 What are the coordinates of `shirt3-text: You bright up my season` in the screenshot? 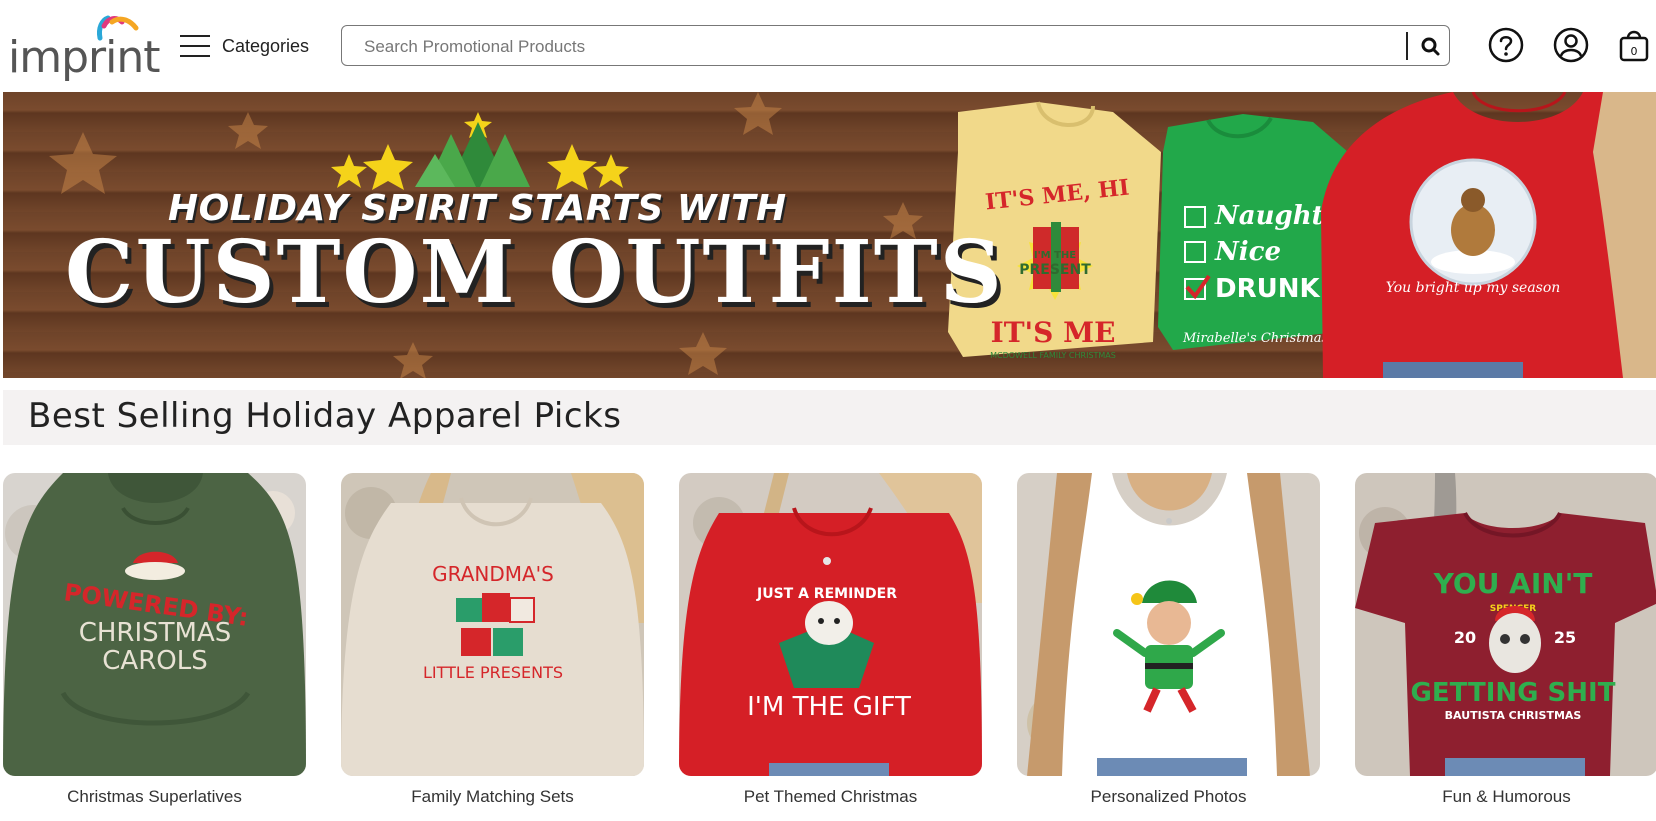 It's located at (1473, 288).